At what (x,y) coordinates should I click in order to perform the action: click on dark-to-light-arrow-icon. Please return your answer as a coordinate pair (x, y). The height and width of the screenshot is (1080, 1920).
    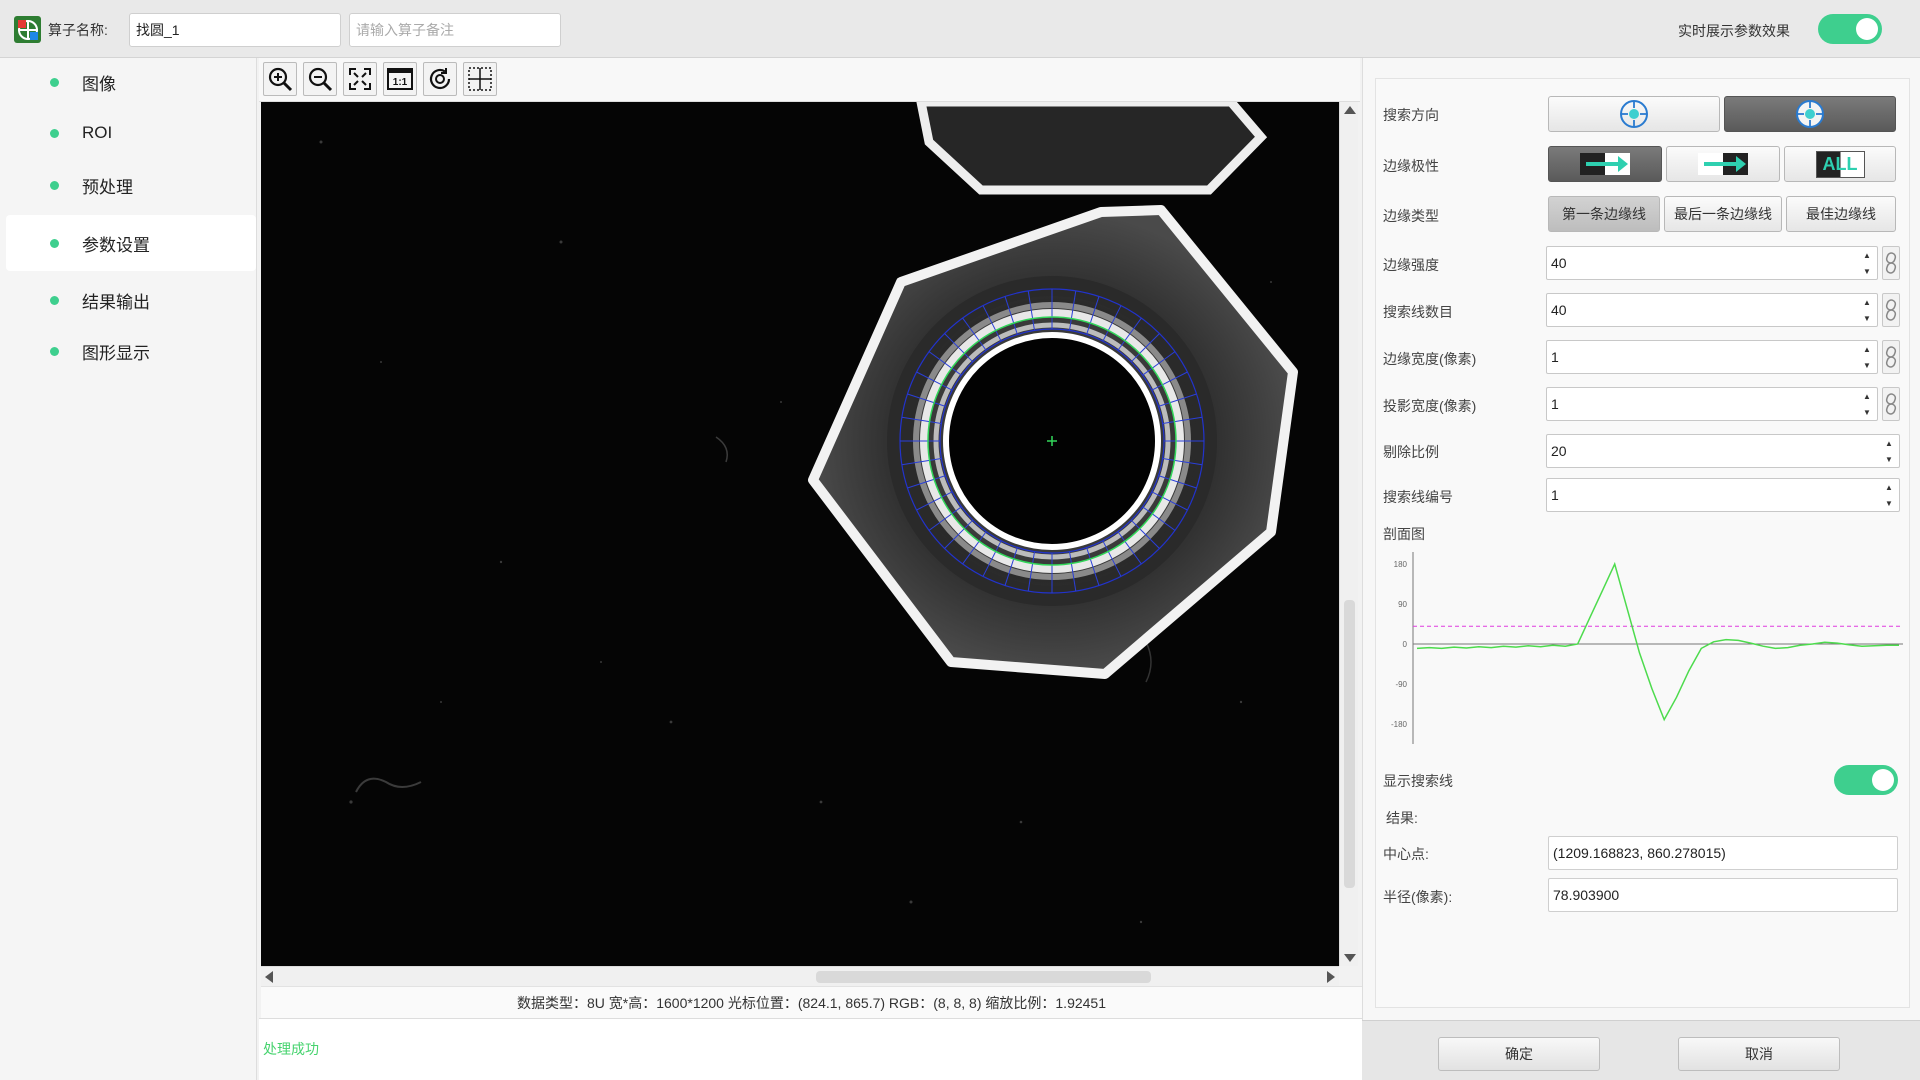
    Looking at the image, I should click on (1605, 164).